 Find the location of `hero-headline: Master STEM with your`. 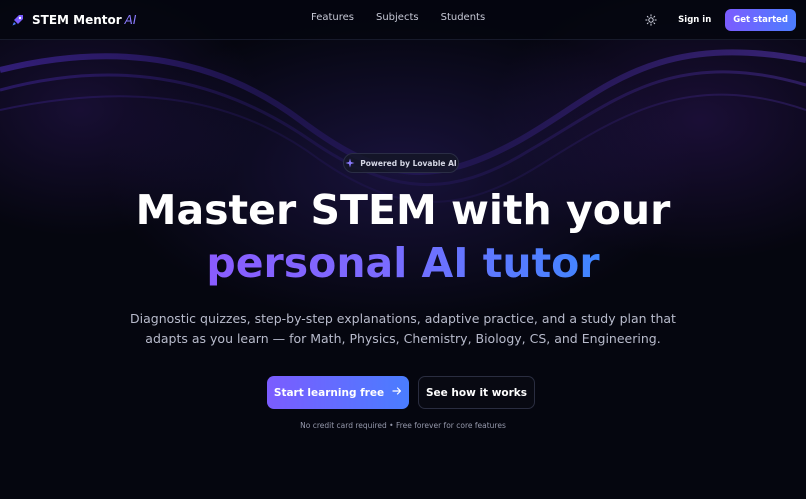

hero-headline: Master STEM with your is located at coordinates (403, 210).